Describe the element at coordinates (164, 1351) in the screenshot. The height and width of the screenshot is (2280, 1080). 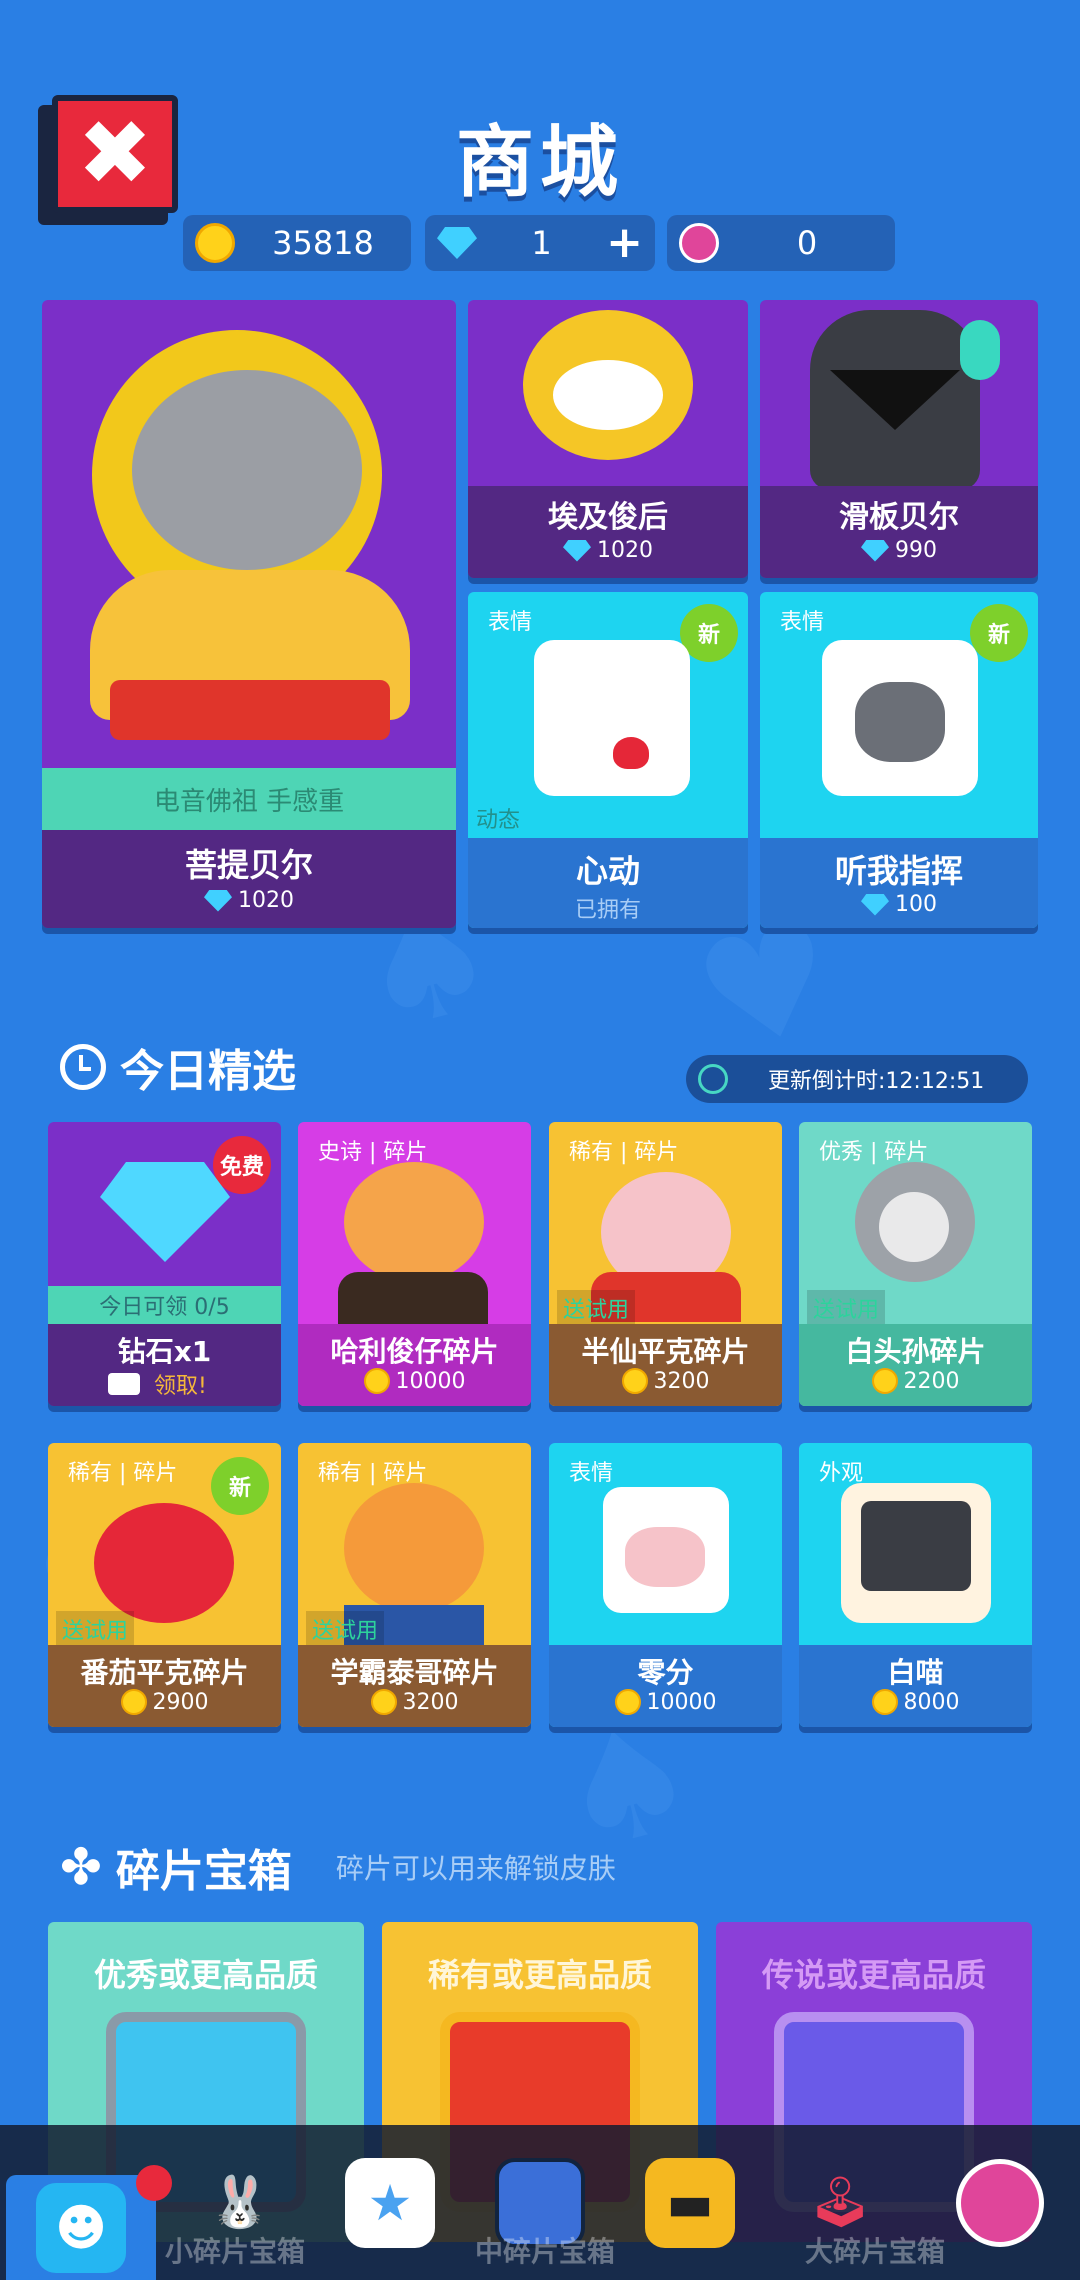
I see `card-name: 钻石x1` at that location.